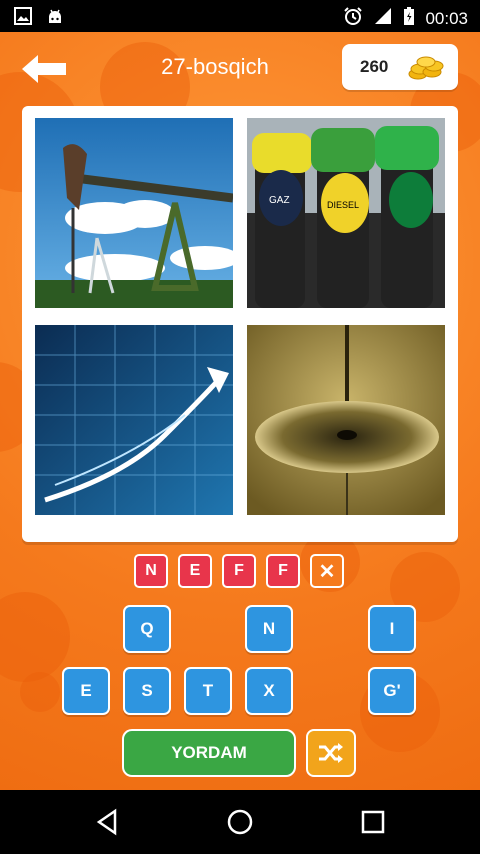 This screenshot has width=480, height=854. What do you see at coordinates (446, 18) in the screenshot?
I see `clock: 00:03` at bounding box center [446, 18].